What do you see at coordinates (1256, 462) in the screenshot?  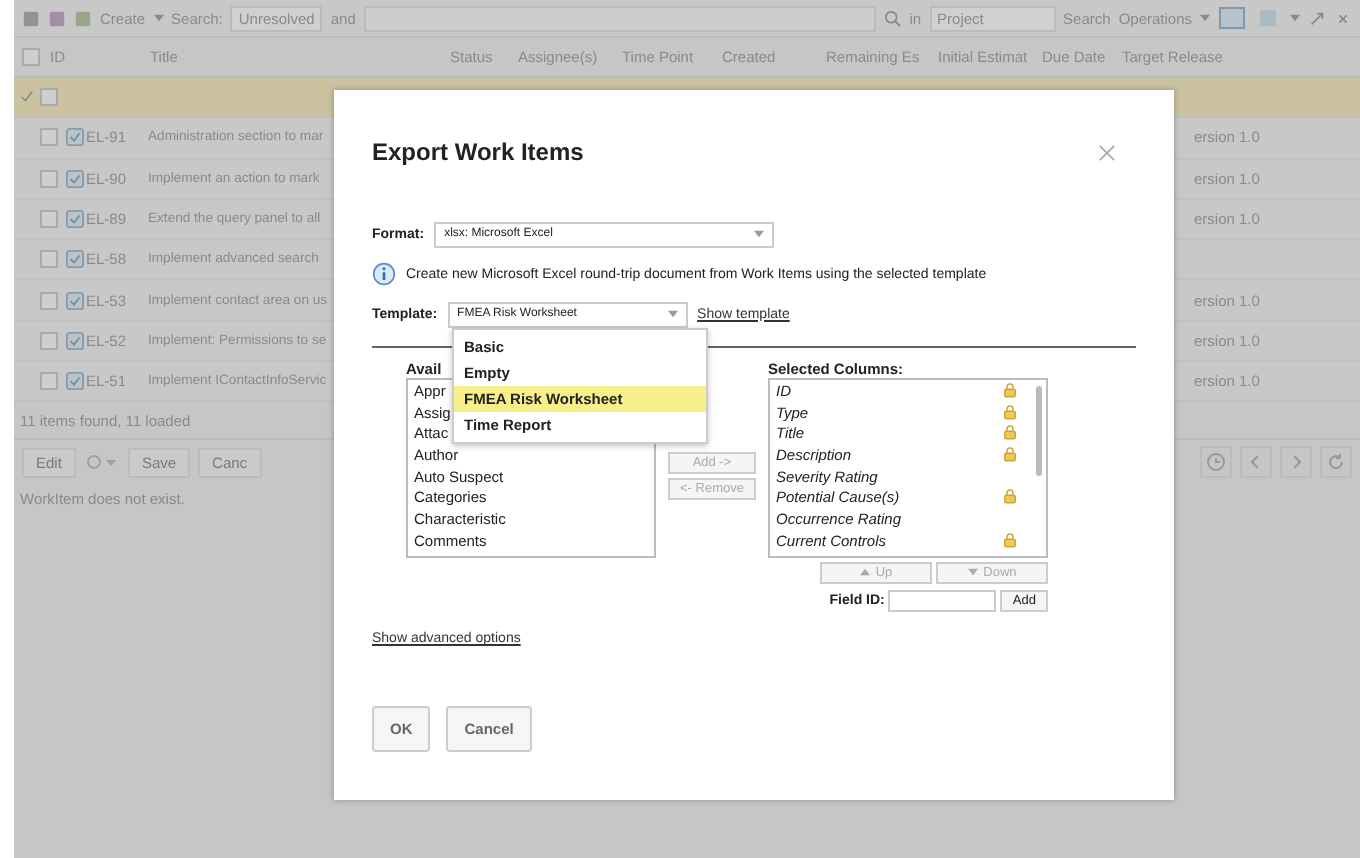 I see `previous-icon` at bounding box center [1256, 462].